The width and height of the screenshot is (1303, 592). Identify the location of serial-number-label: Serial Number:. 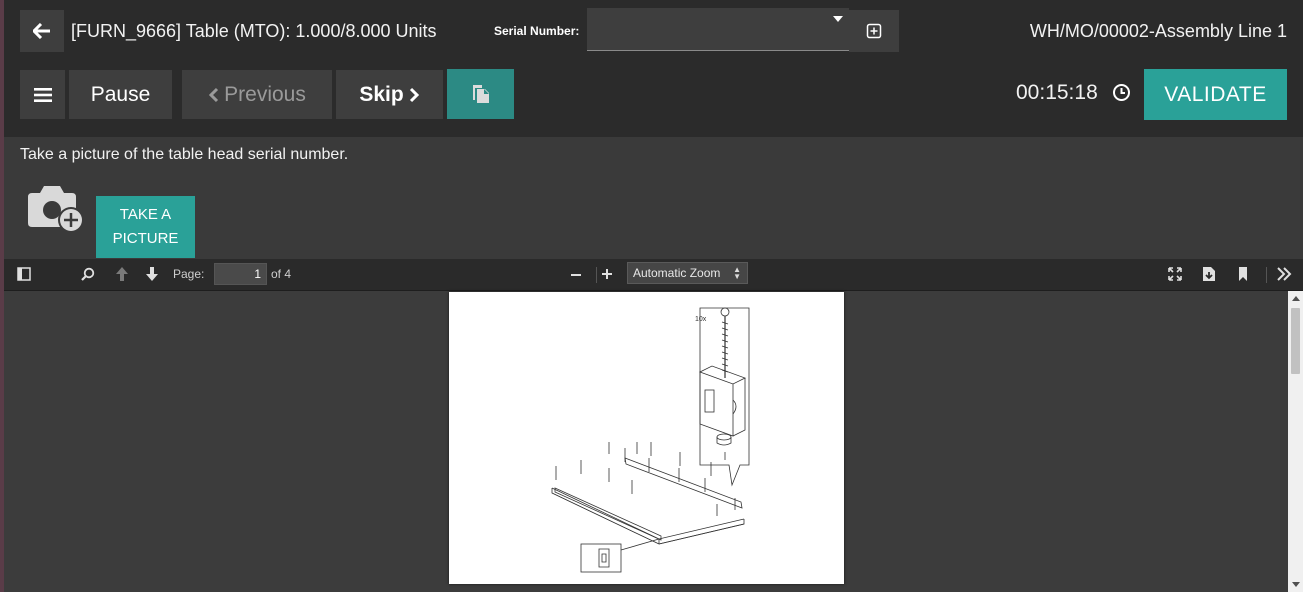
(537, 31).